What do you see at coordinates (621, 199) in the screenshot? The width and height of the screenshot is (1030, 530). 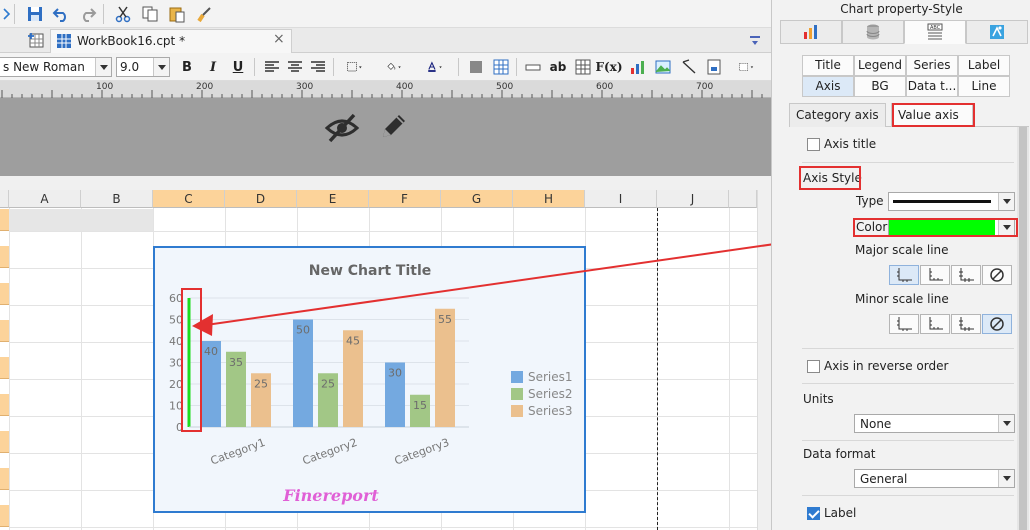 I see `column-header-i: I` at bounding box center [621, 199].